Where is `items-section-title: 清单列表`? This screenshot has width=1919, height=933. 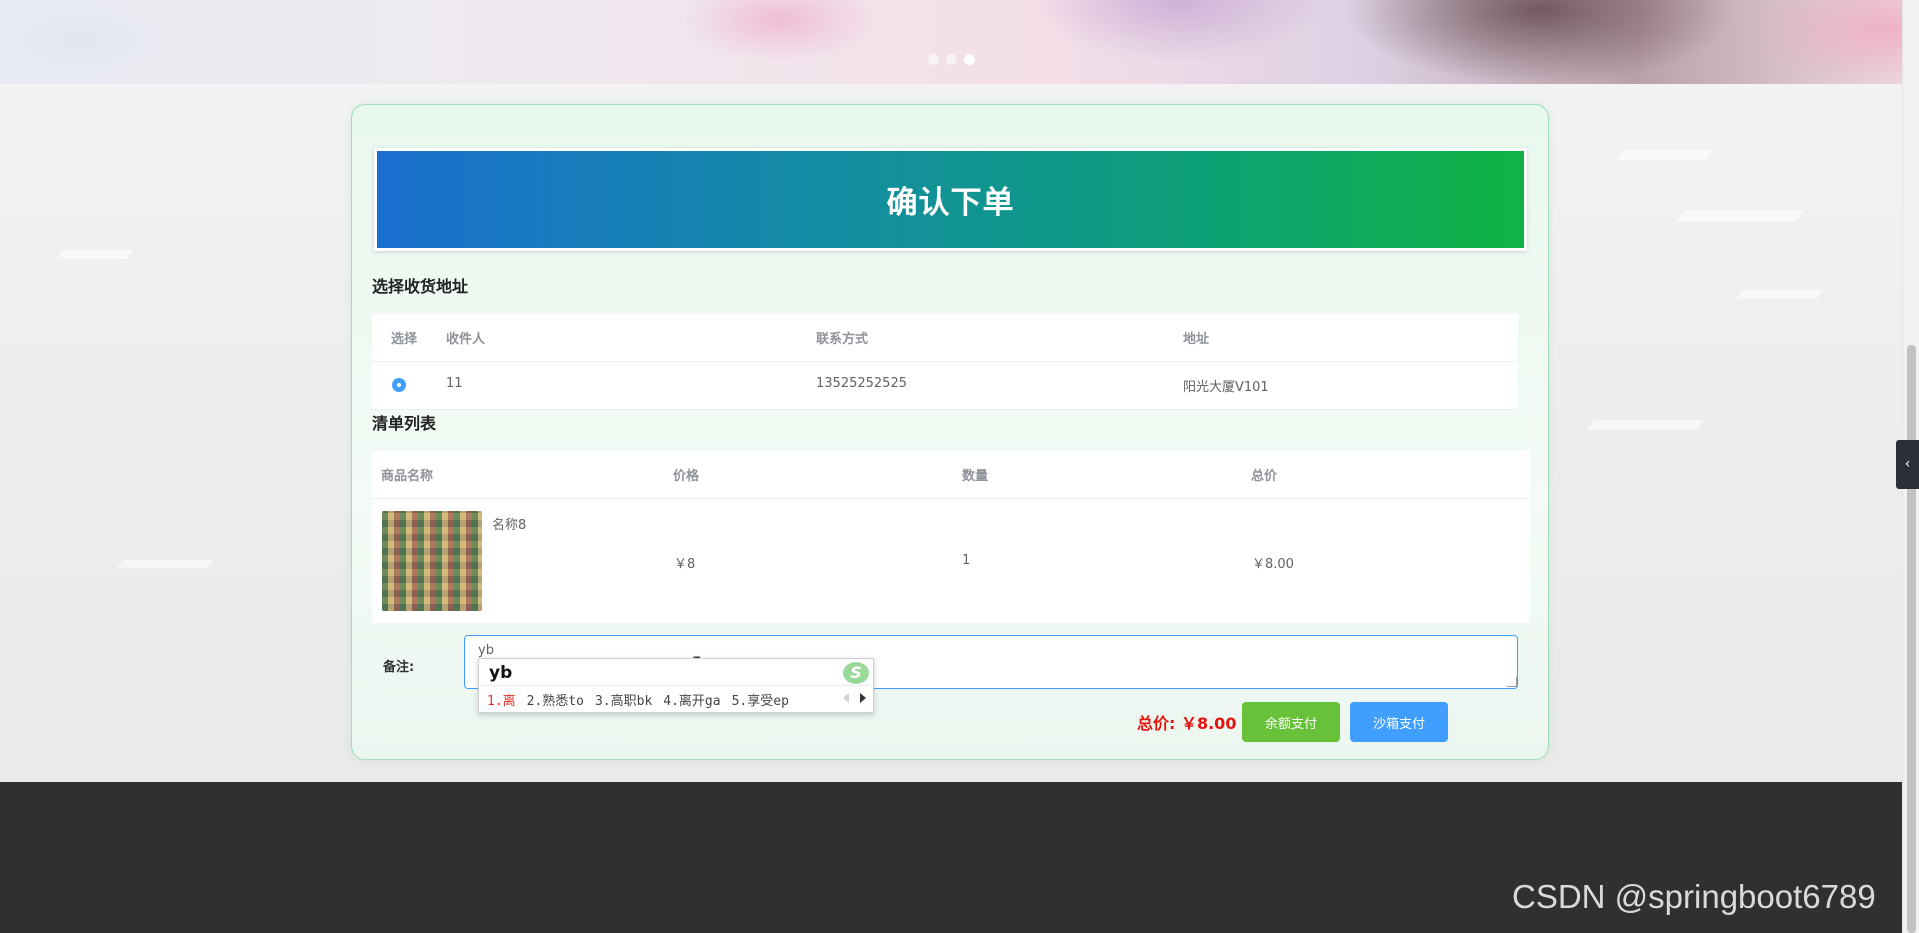 items-section-title: 清单列表 is located at coordinates (404, 423).